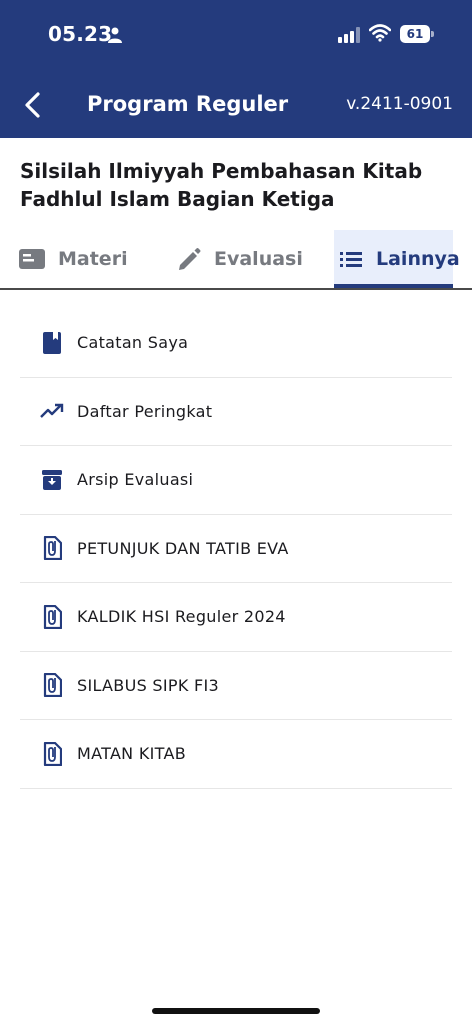 This screenshot has height=1024, width=472. Describe the element at coordinates (188, 104) in the screenshot. I see `page-title: Program Reguler` at that location.